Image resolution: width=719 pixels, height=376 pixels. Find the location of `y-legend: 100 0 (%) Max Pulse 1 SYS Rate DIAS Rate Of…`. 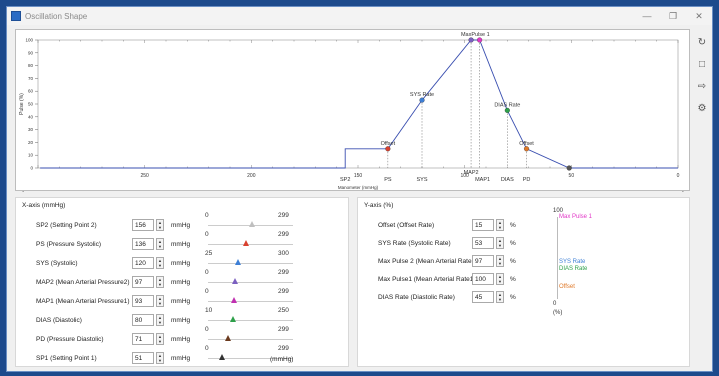

y-legend: 100 0 (%) Max Pulse 1 SYS Rate DIAS Rate Of… is located at coordinates (593, 268).